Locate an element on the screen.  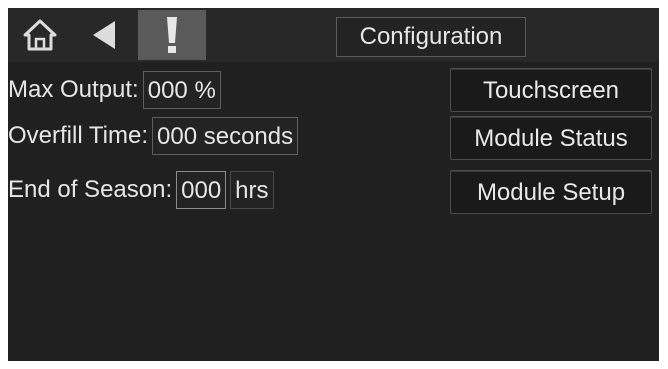
home-button is located at coordinates (40, 35).